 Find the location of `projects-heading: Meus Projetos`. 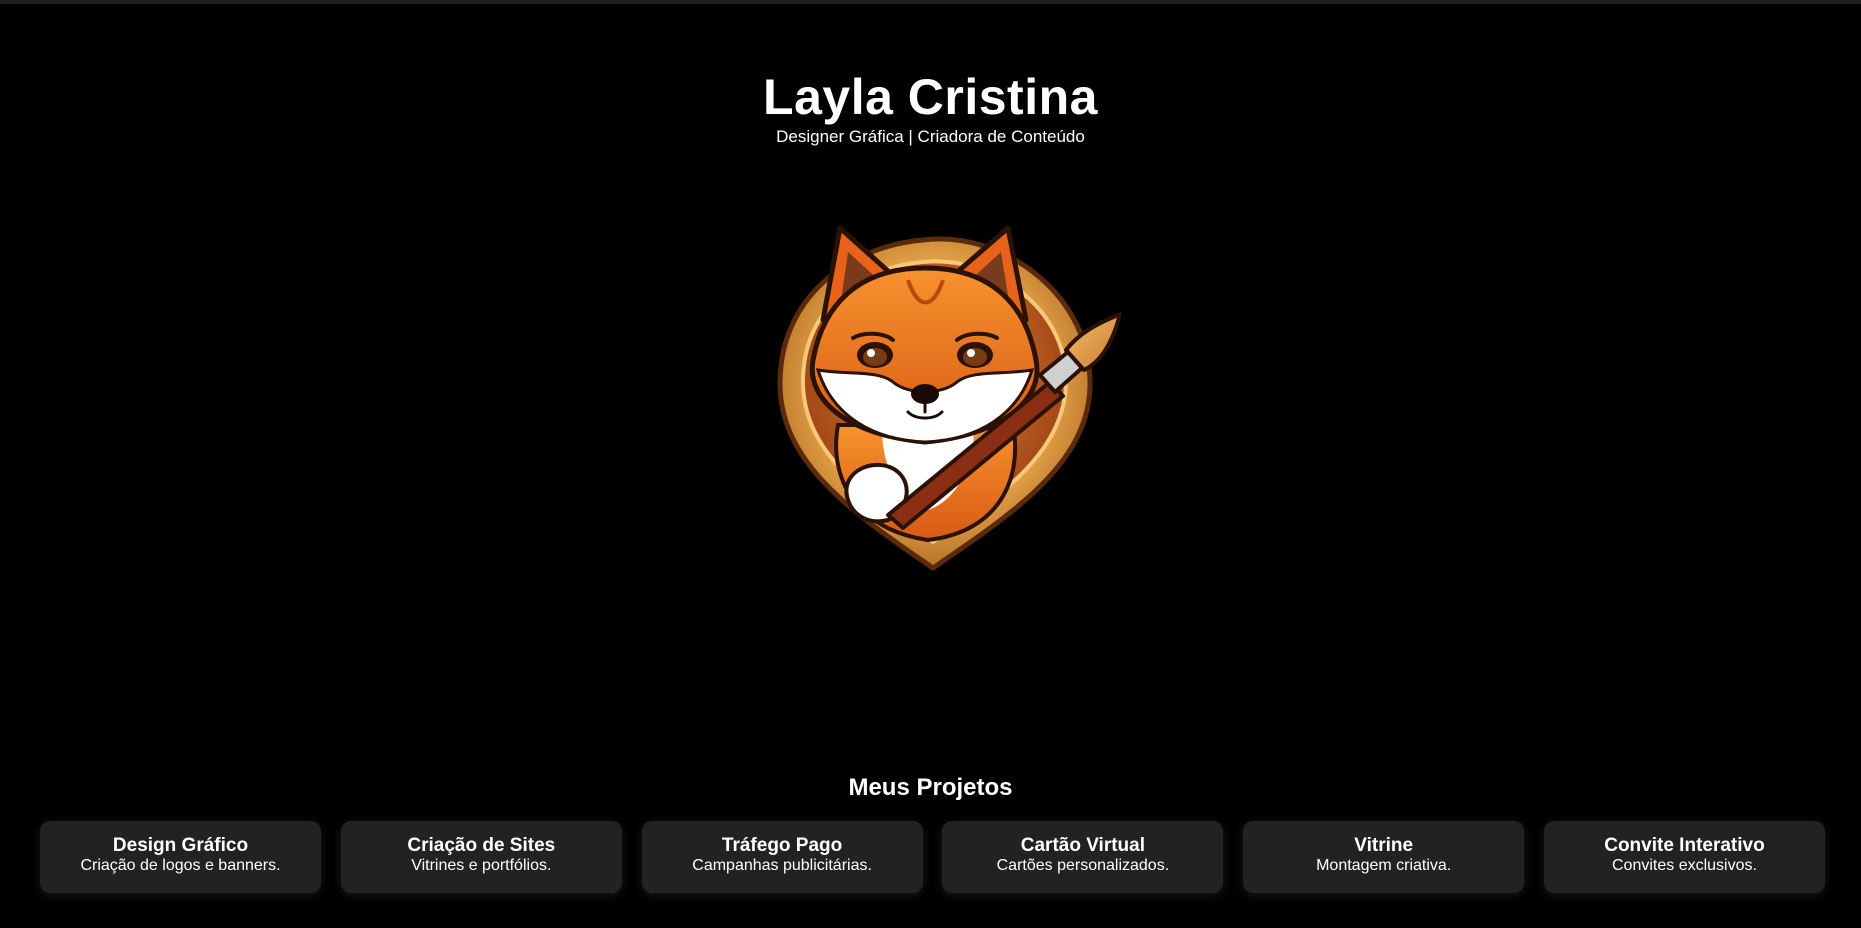

projects-heading: Meus Projetos is located at coordinates (930, 787).